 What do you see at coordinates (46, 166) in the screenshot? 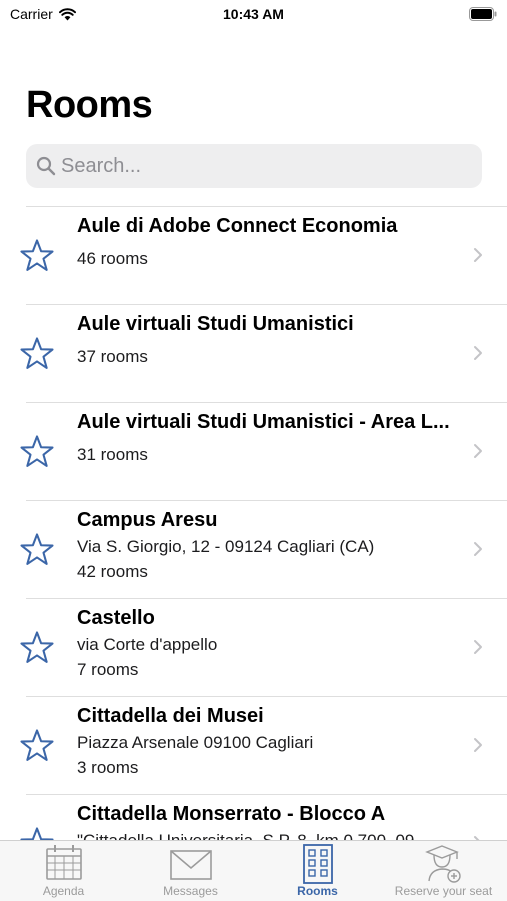
I see `search-icon` at bounding box center [46, 166].